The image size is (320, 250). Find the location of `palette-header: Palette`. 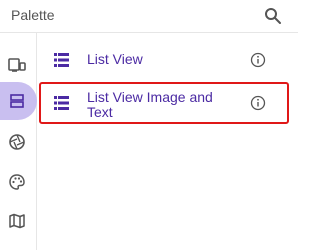

palette-header: Palette is located at coordinates (149, 16).